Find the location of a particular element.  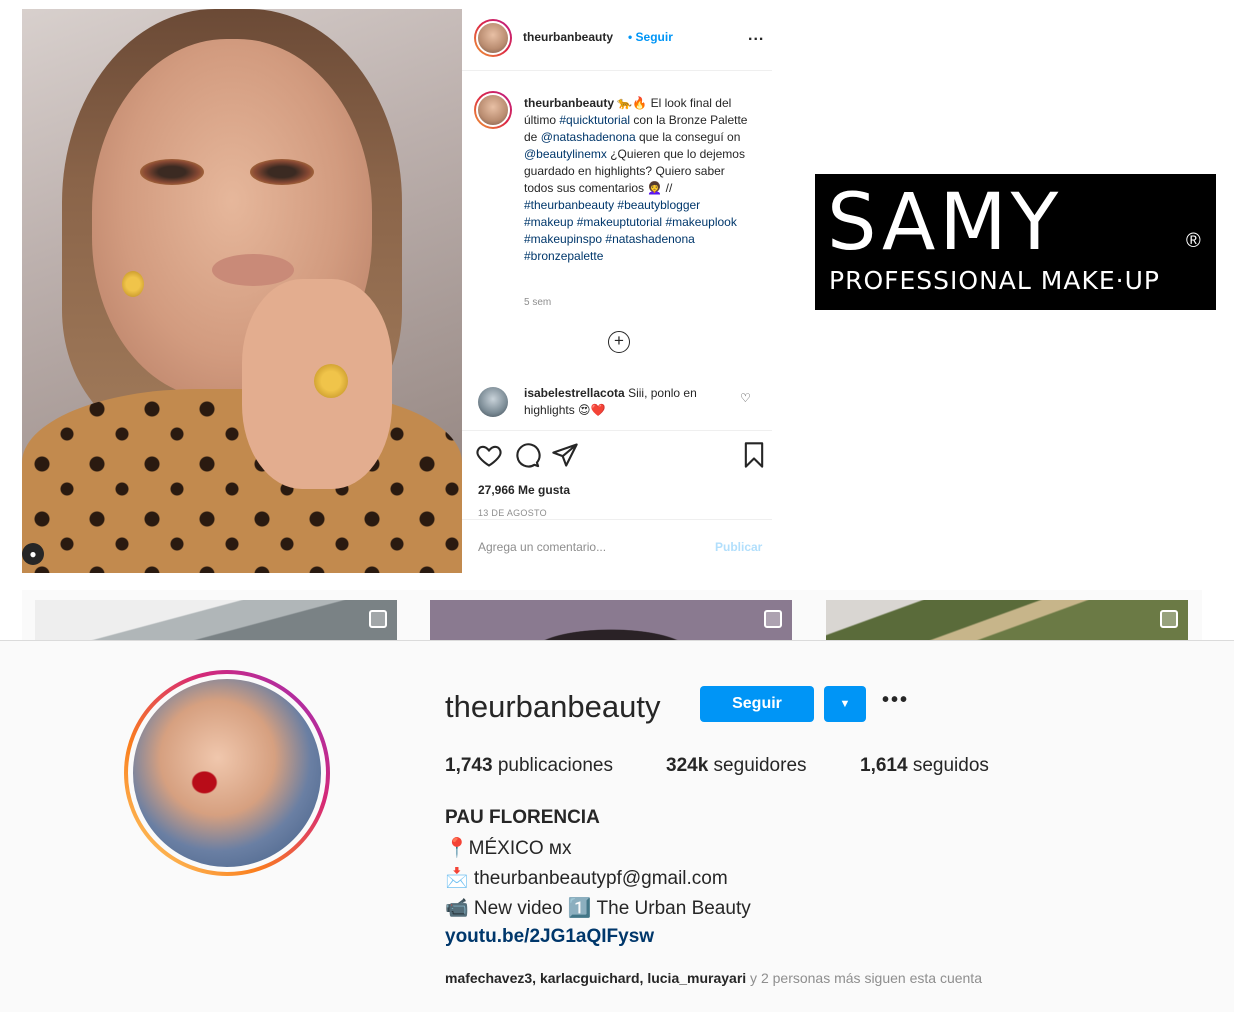

bio-link: youtu.be/2JG1aQIFysw is located at coordinates (549, 937).